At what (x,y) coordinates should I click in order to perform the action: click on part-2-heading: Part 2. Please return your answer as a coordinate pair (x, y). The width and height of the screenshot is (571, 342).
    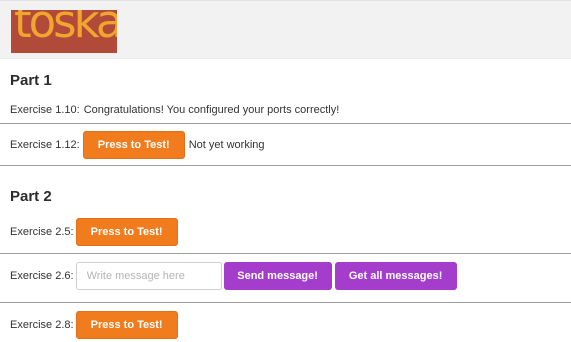
    Looking at the image, I should click on (31, 196).